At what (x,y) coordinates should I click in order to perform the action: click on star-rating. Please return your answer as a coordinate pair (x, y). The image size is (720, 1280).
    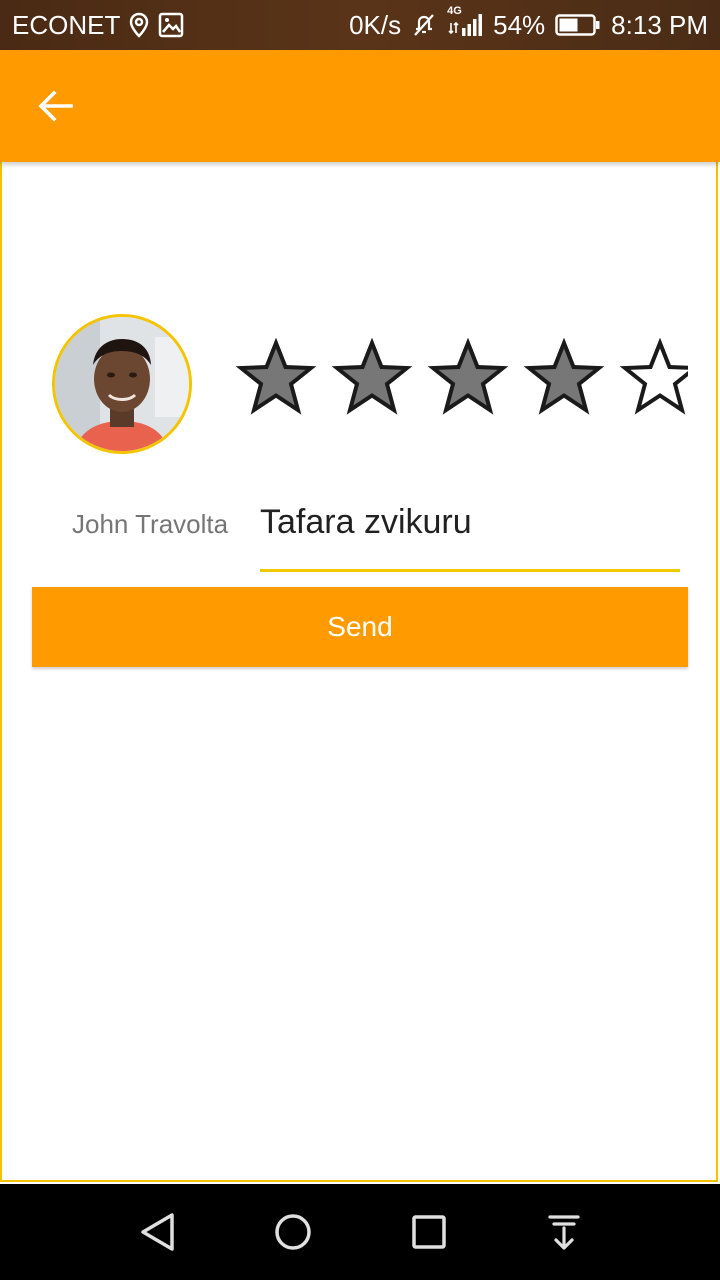
    Looking at the image, I should click on (462, 378).